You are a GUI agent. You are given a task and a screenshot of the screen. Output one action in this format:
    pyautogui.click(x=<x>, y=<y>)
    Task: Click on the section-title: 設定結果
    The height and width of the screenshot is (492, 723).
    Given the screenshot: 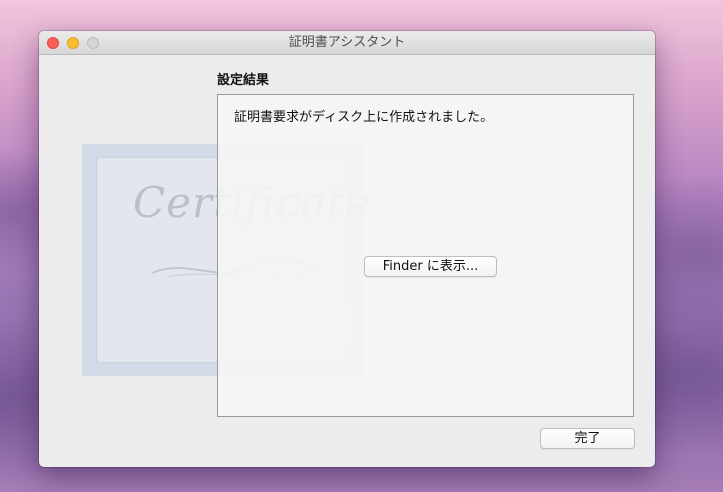 What is the action you would take?
    pyautogui.click(x=243, y=79)
    